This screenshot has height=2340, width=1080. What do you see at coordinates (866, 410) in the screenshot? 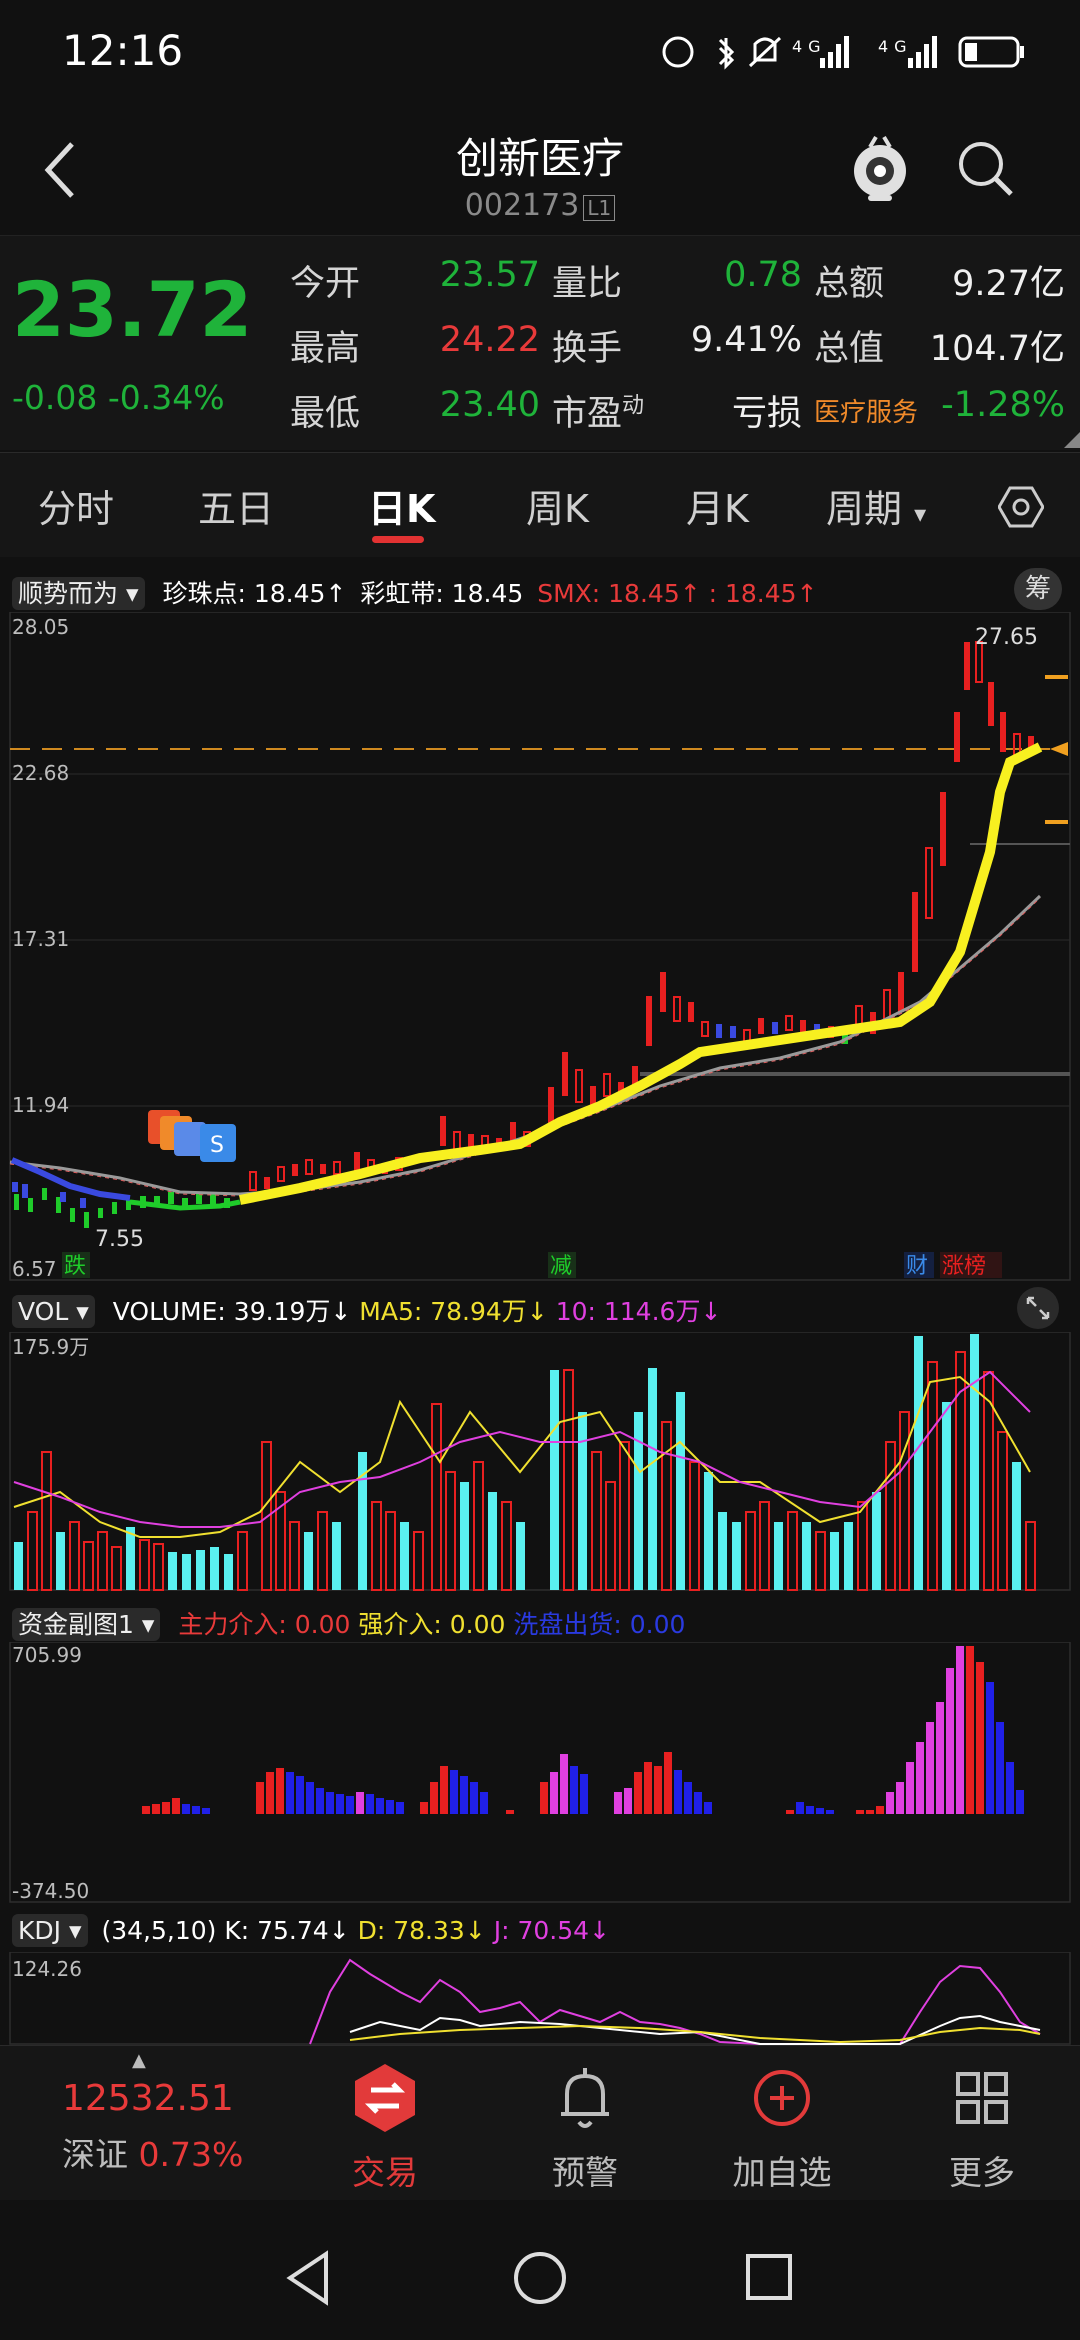
I see `label-sector: 医疗服务` at bounding box center [866, 410].